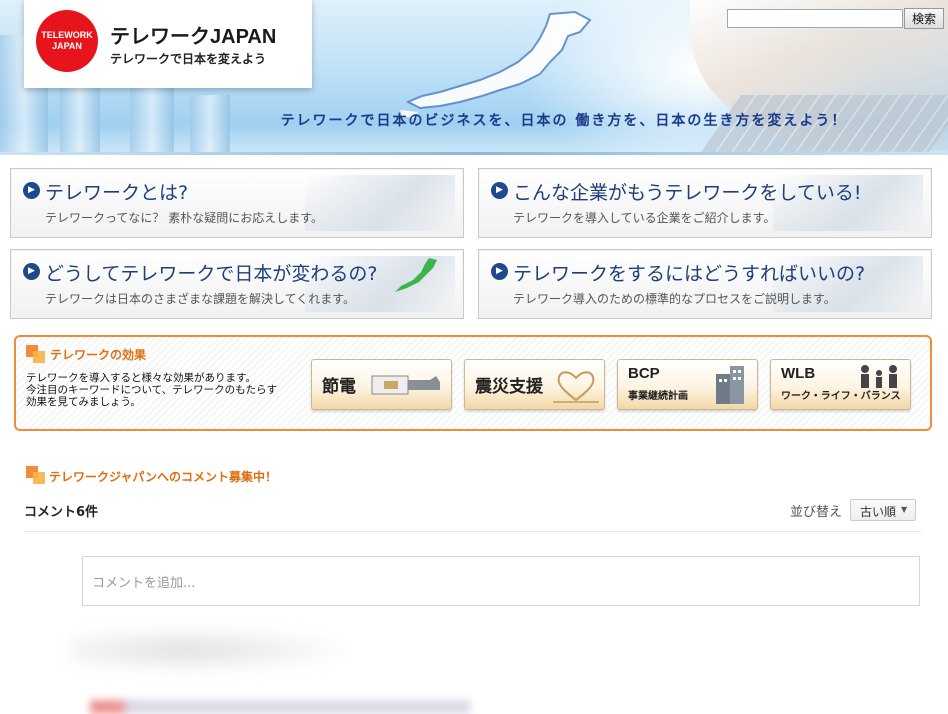 The image size is (948, 714). What do you see at coordinates (380, 203) in the screenshot?
I see `typing-photo` at bounding box center [380, 203].